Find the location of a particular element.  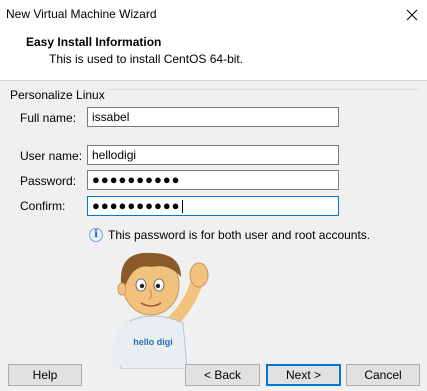

help-button: Help is located at coordinates (45, 375).